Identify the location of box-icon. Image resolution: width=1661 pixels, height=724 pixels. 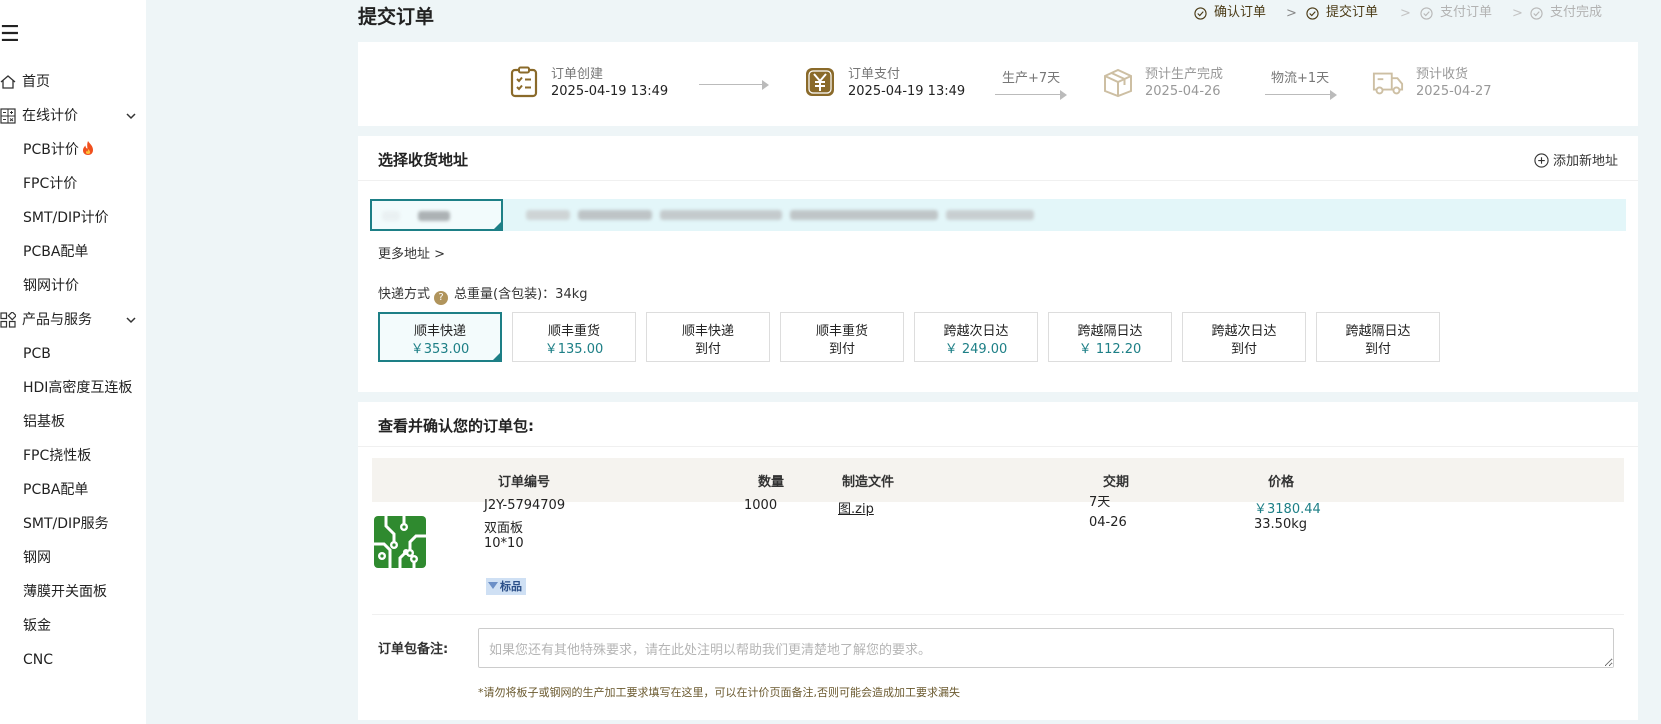
(1118, 83).